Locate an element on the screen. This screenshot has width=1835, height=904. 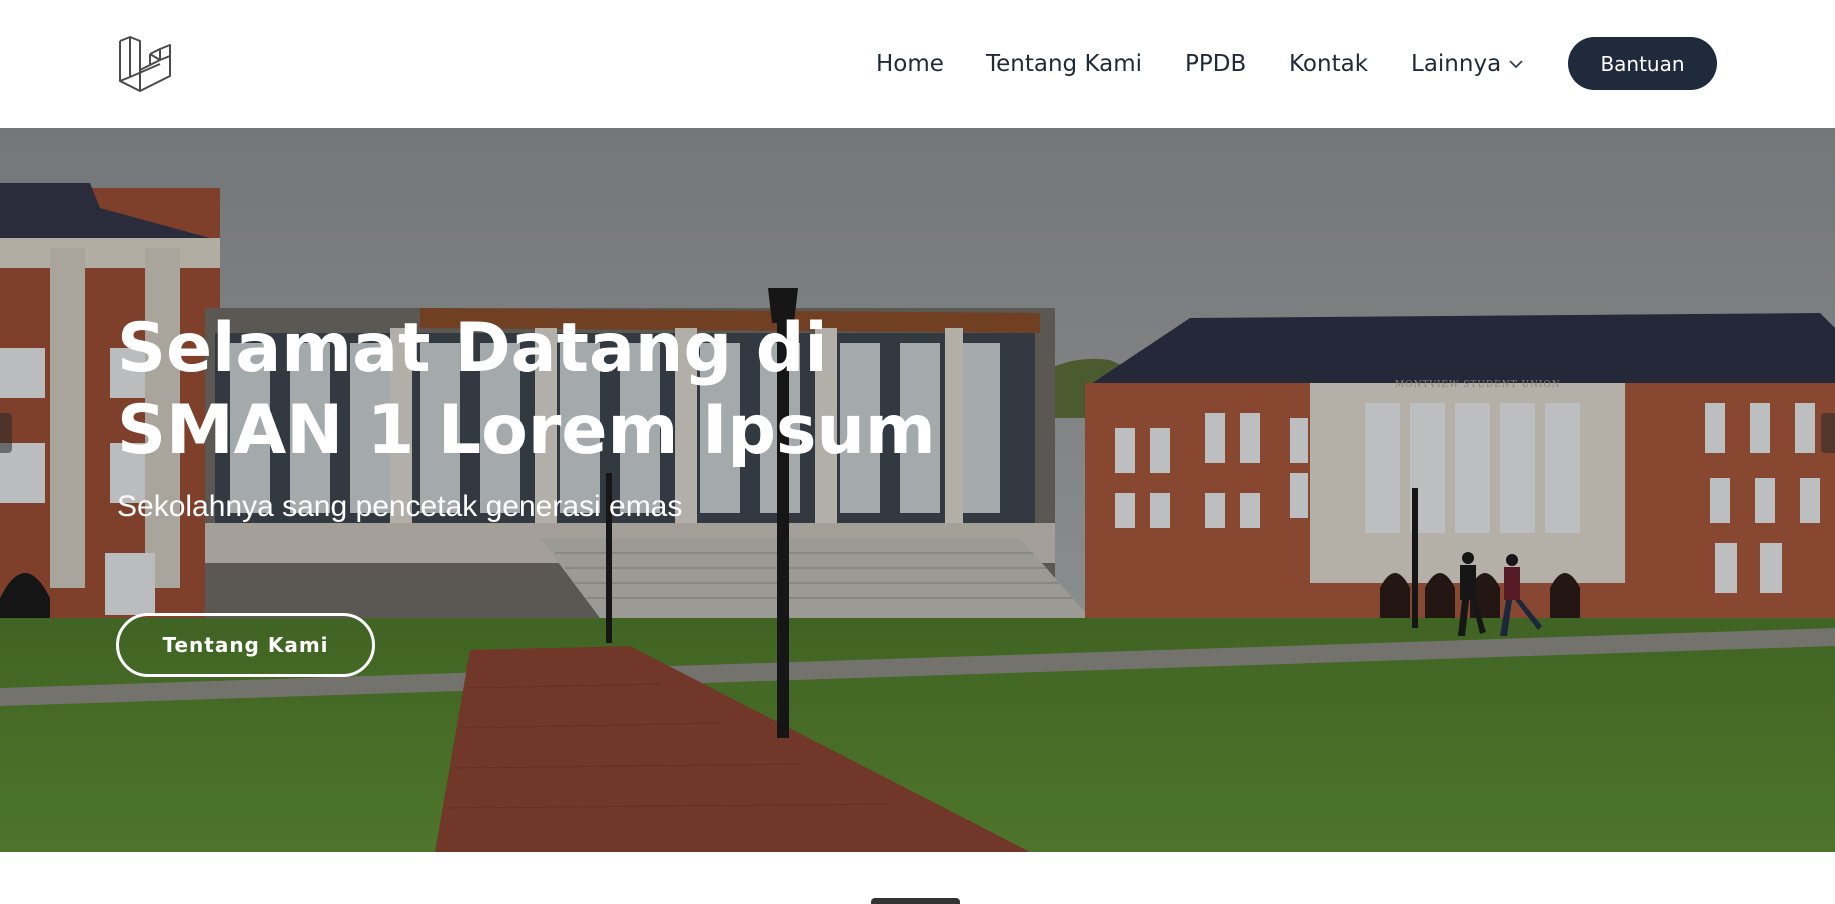
nav-home: Home is located at coordinates (910, 64).